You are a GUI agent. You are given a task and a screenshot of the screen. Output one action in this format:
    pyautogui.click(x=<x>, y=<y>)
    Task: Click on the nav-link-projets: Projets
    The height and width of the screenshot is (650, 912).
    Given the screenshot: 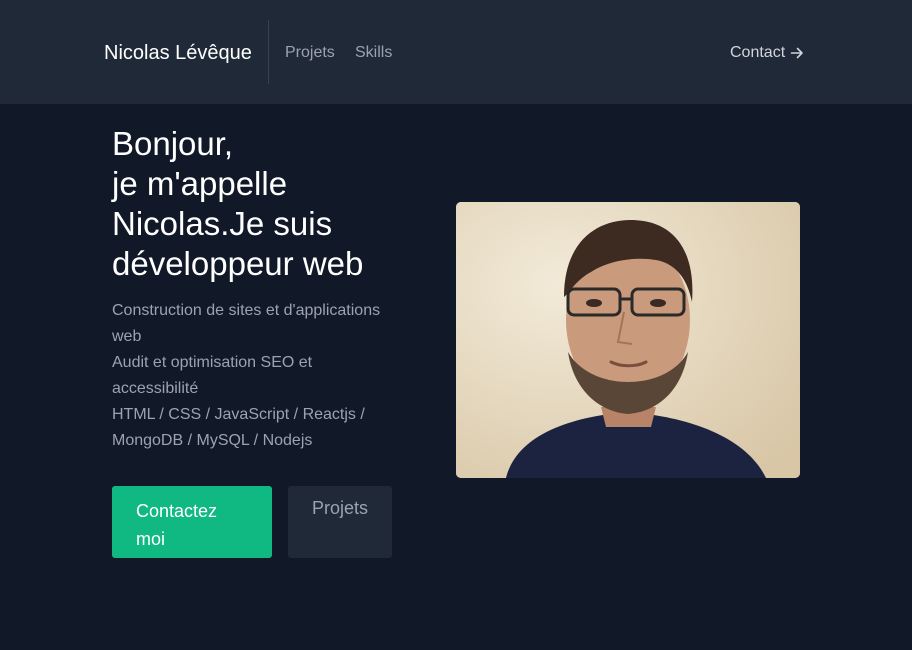 What is the action you would take?
    pyautogui.click(x=310, y=53)
    